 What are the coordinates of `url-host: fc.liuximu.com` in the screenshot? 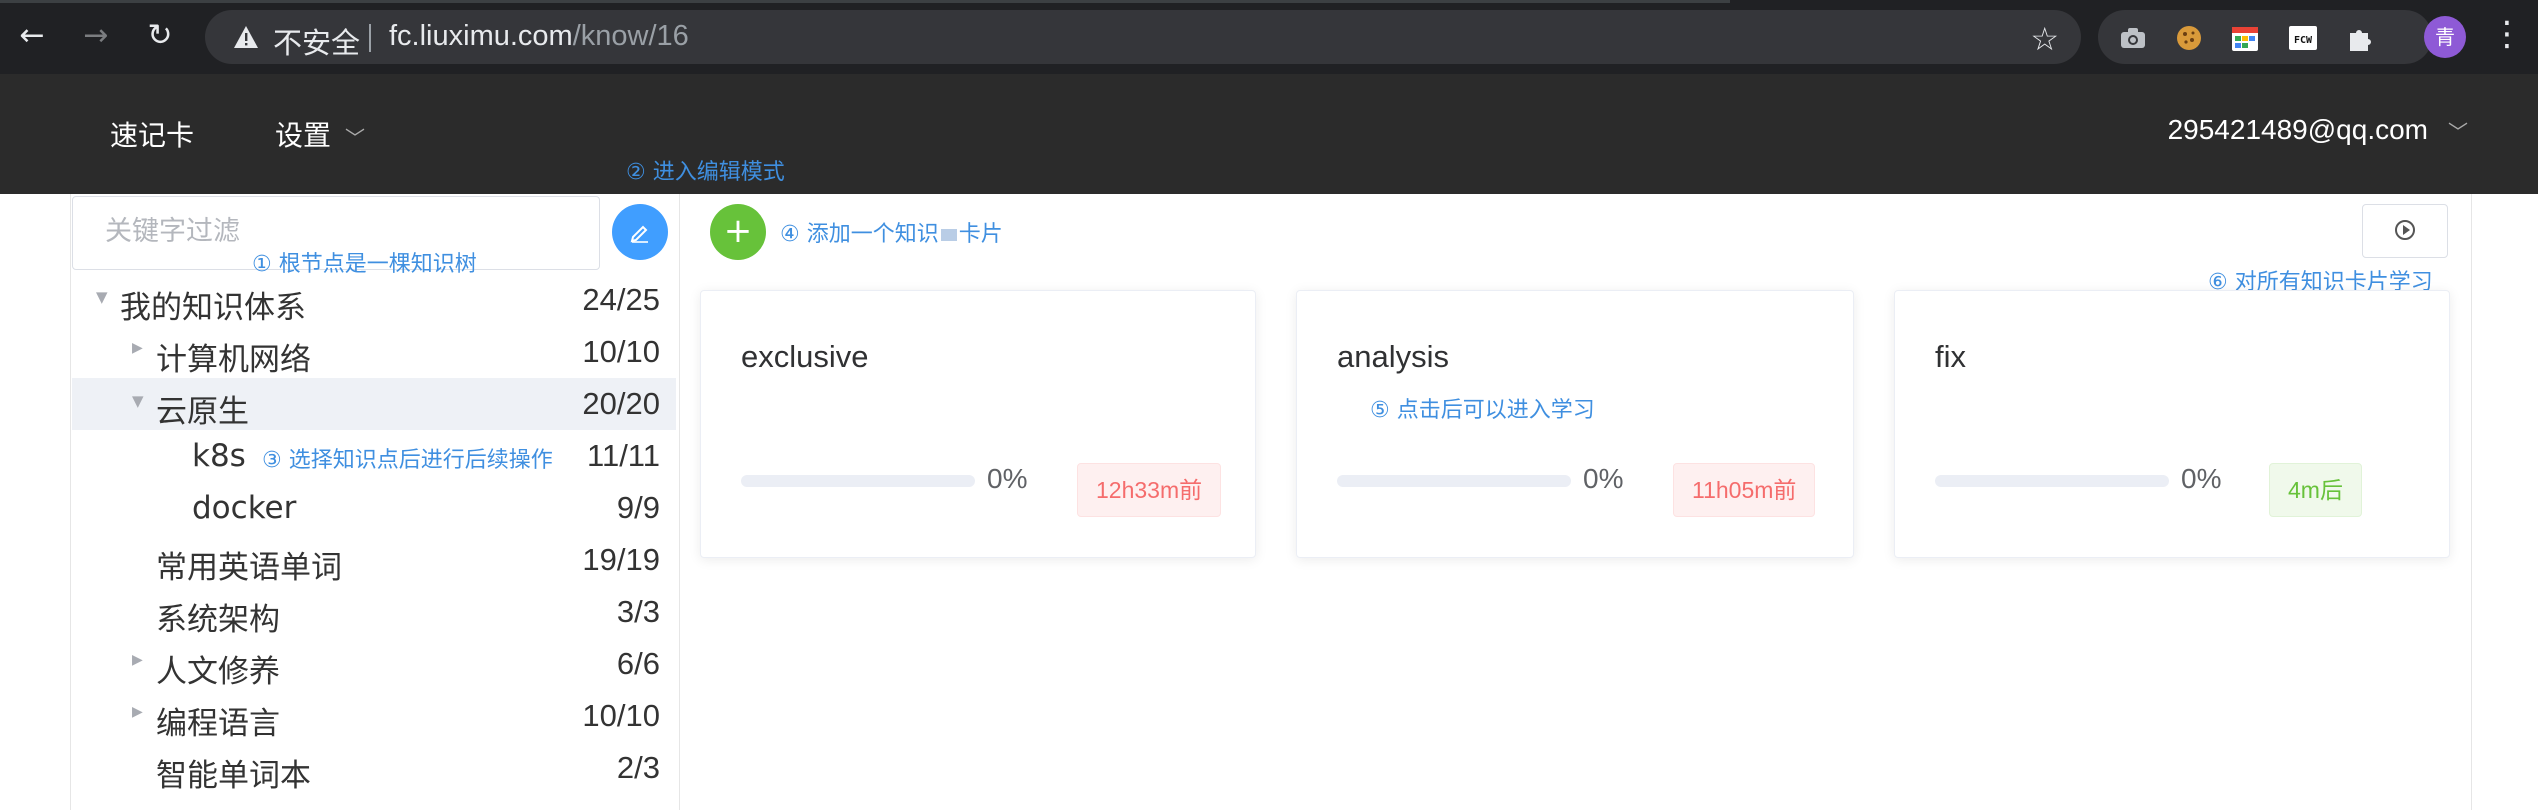 It's located at (481, 36).